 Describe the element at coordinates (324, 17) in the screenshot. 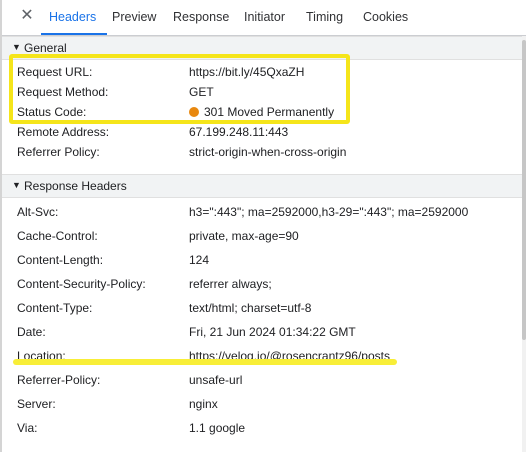

I see `tab-timing: Timing` at that location.